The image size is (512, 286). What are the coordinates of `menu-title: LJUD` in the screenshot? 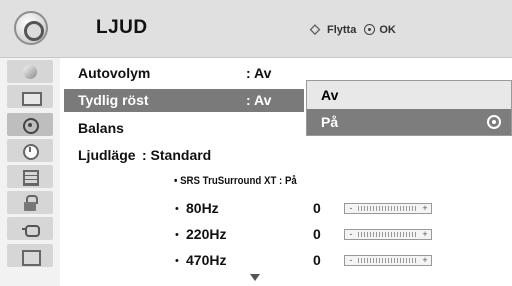 It's located at (122, 27).